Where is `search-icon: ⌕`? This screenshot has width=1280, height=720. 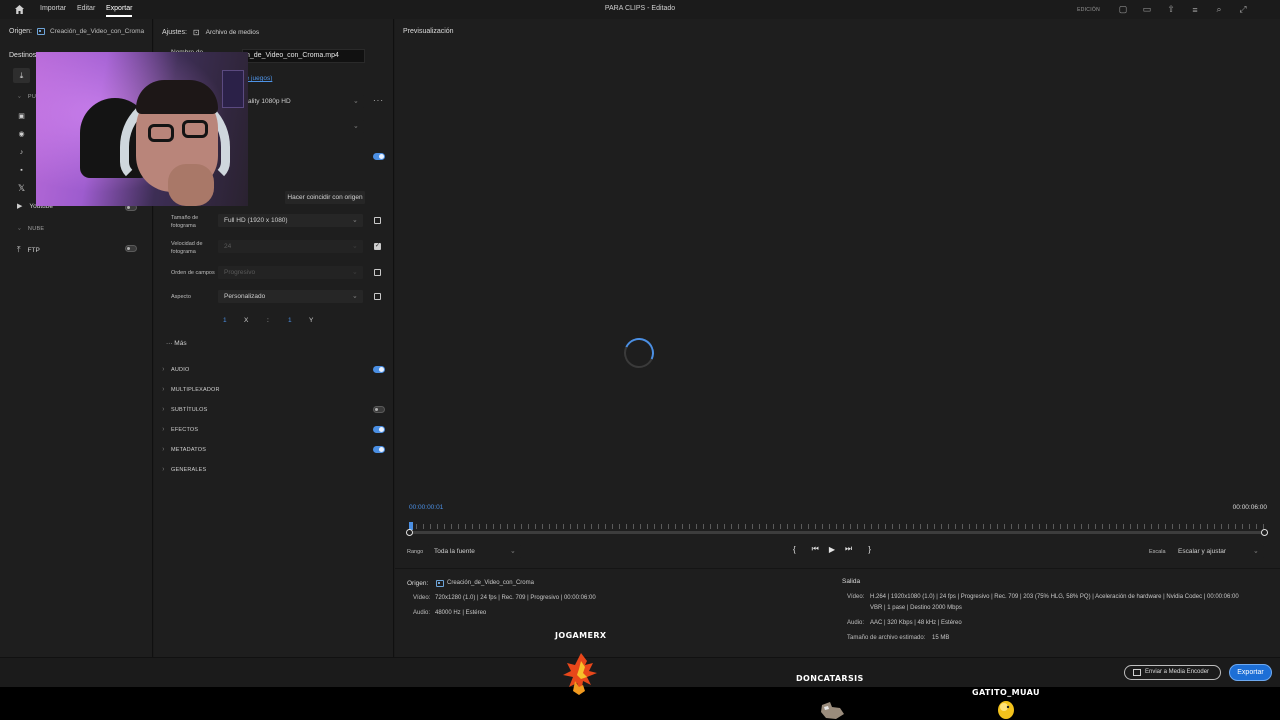
search-icon: ⌕ is located at coordinates (1219, 9).